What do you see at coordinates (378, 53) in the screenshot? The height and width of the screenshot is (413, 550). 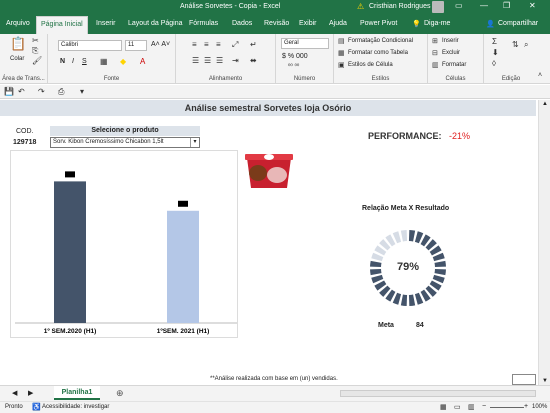 I see `format-table-button: Formatar como Tabela` at bounding box center [378, 53].